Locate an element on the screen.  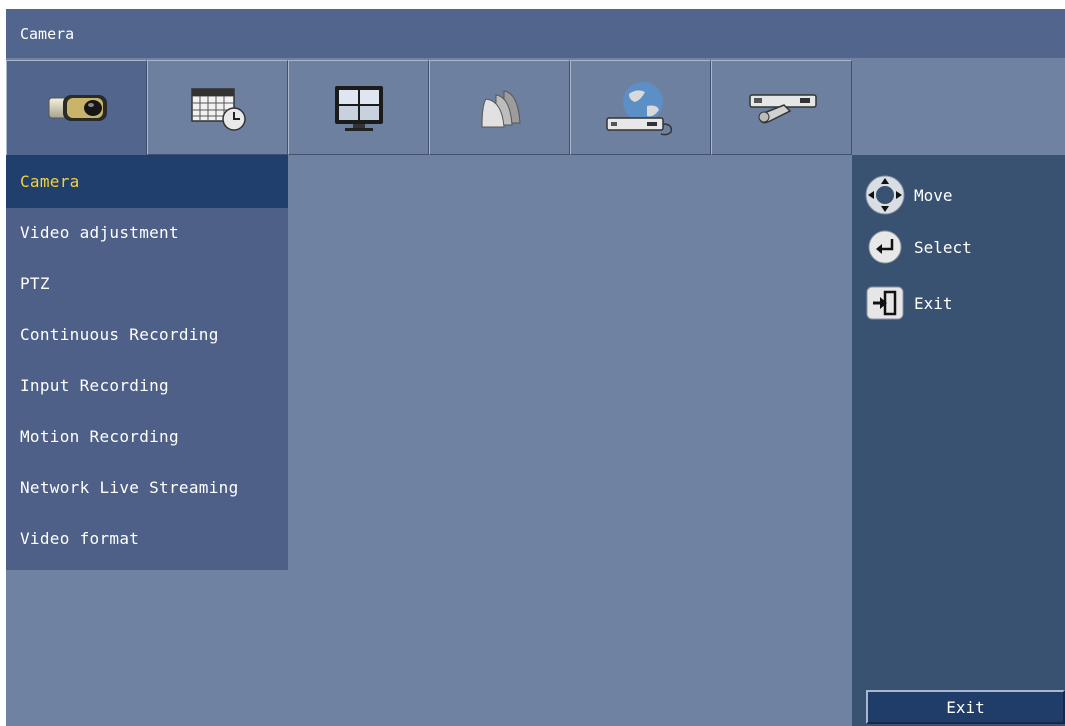
tab-schedule is located at coordinates (217, 107).